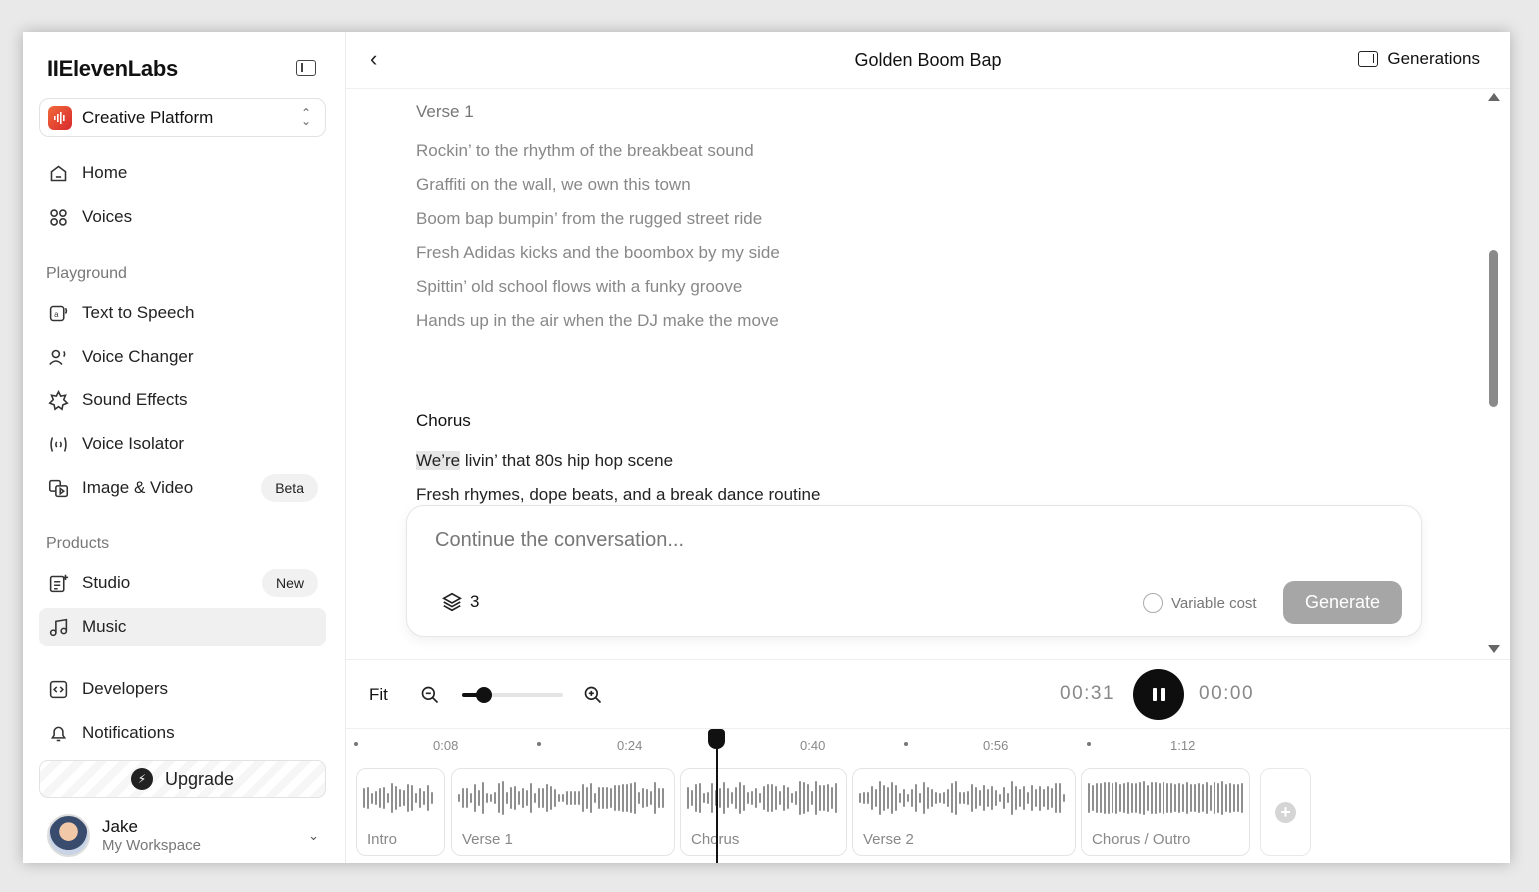 This screenshot has height=892, width=1539. Describe the element at coordinates (182, 313) in the screenshot. I see `sidebar-item-text-to-speech: a Text to Speech` at that location.